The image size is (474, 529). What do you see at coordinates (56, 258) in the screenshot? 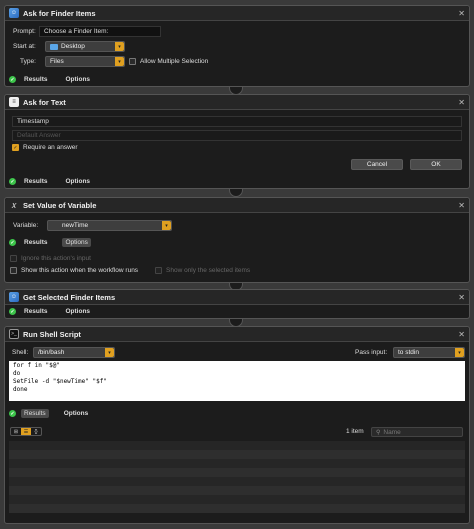
I see `ignore-input-label: Ignore this action's input` at bounding box center [56, 258].